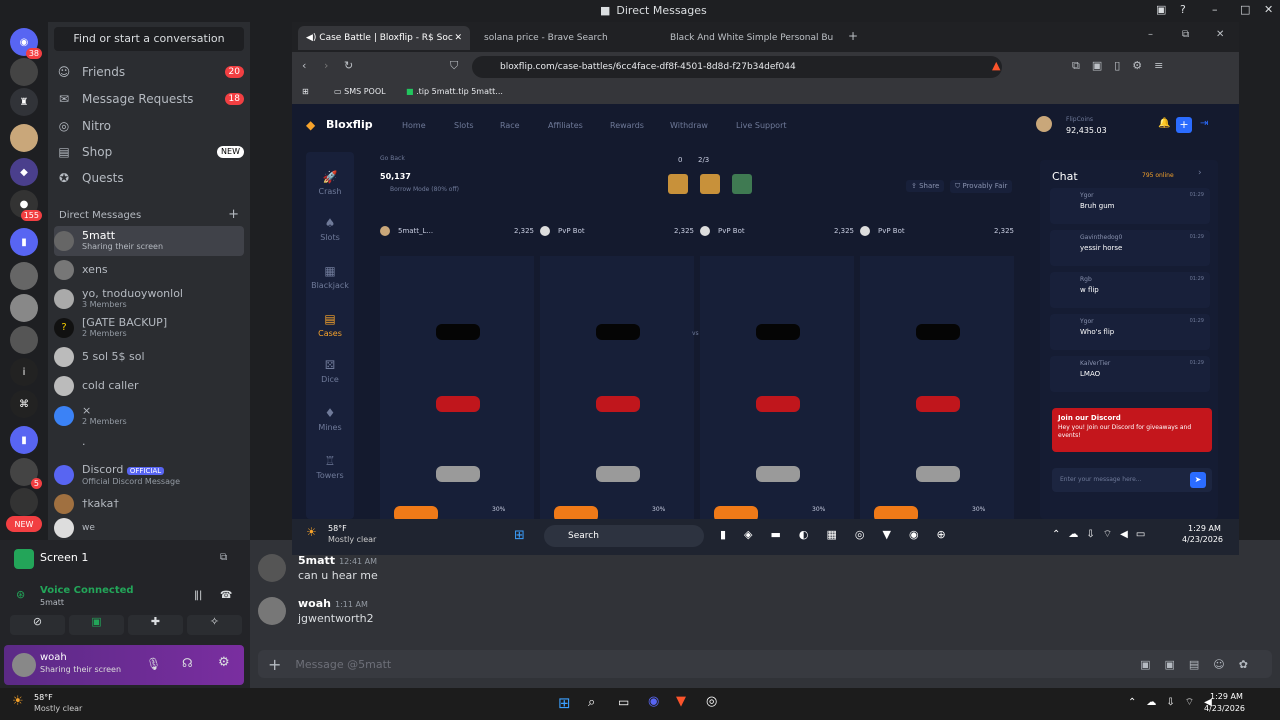 The height and width of the screenshot is (720, 1280). Describe the element at coordinates (330, 277) in the screenshot. I see `nav-blackjack: ▦ Blackjack` at that location.